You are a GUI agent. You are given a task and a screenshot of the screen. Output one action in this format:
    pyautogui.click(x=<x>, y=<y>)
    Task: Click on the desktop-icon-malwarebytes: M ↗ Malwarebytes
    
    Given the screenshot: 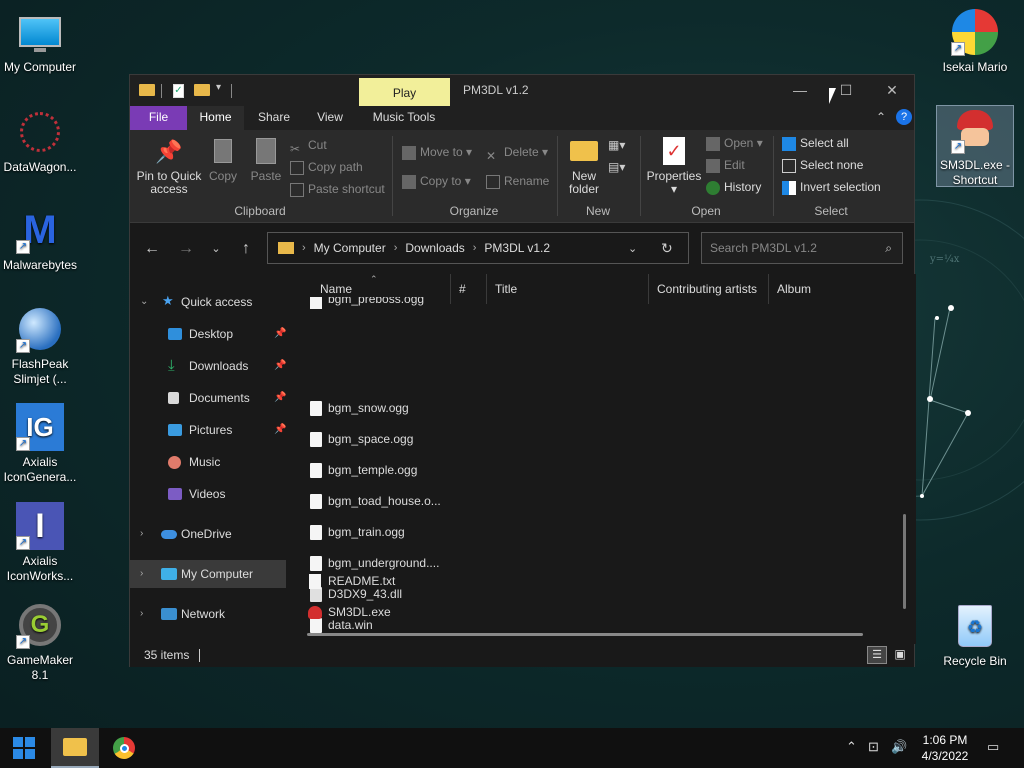 What is the action you would take?
    pyautogui.click(x=40, y=239)
    